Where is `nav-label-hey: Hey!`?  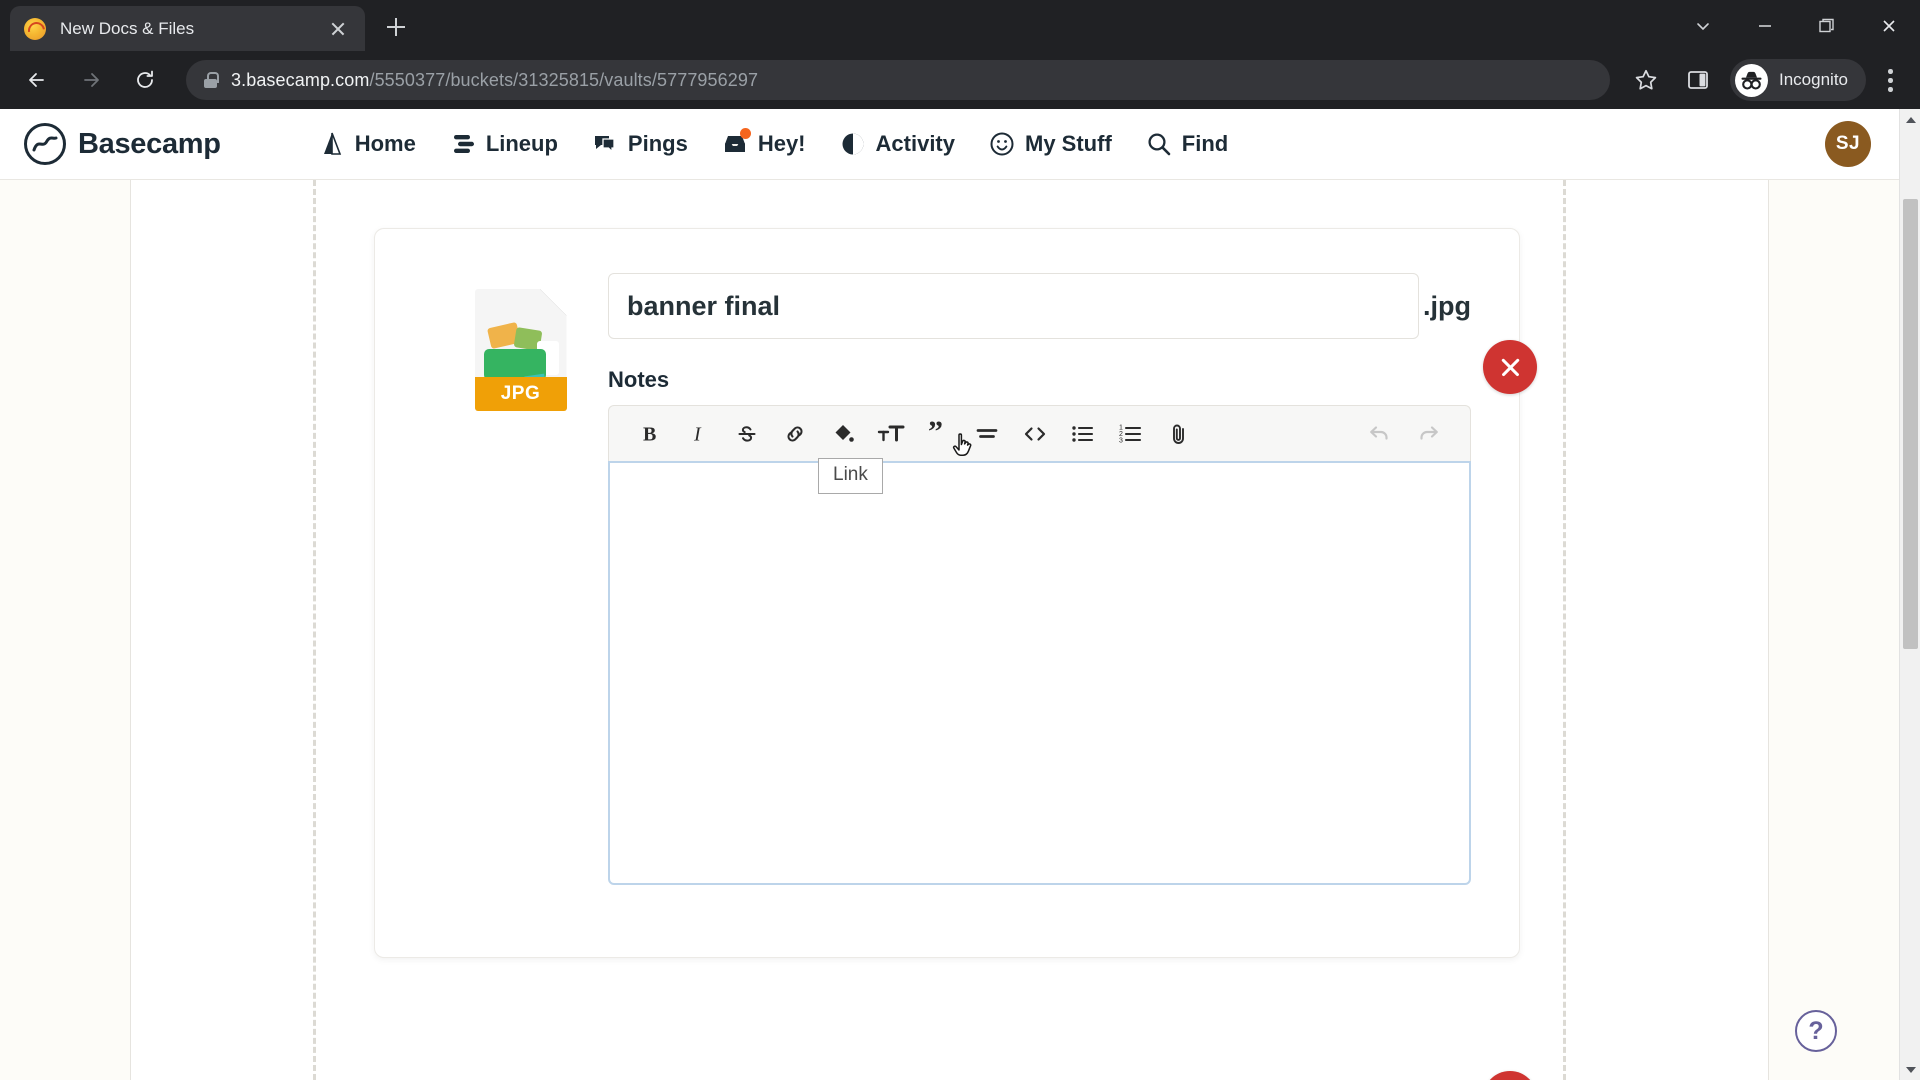
nav-label-hey: Hey! is located at coordinates (781, 143).